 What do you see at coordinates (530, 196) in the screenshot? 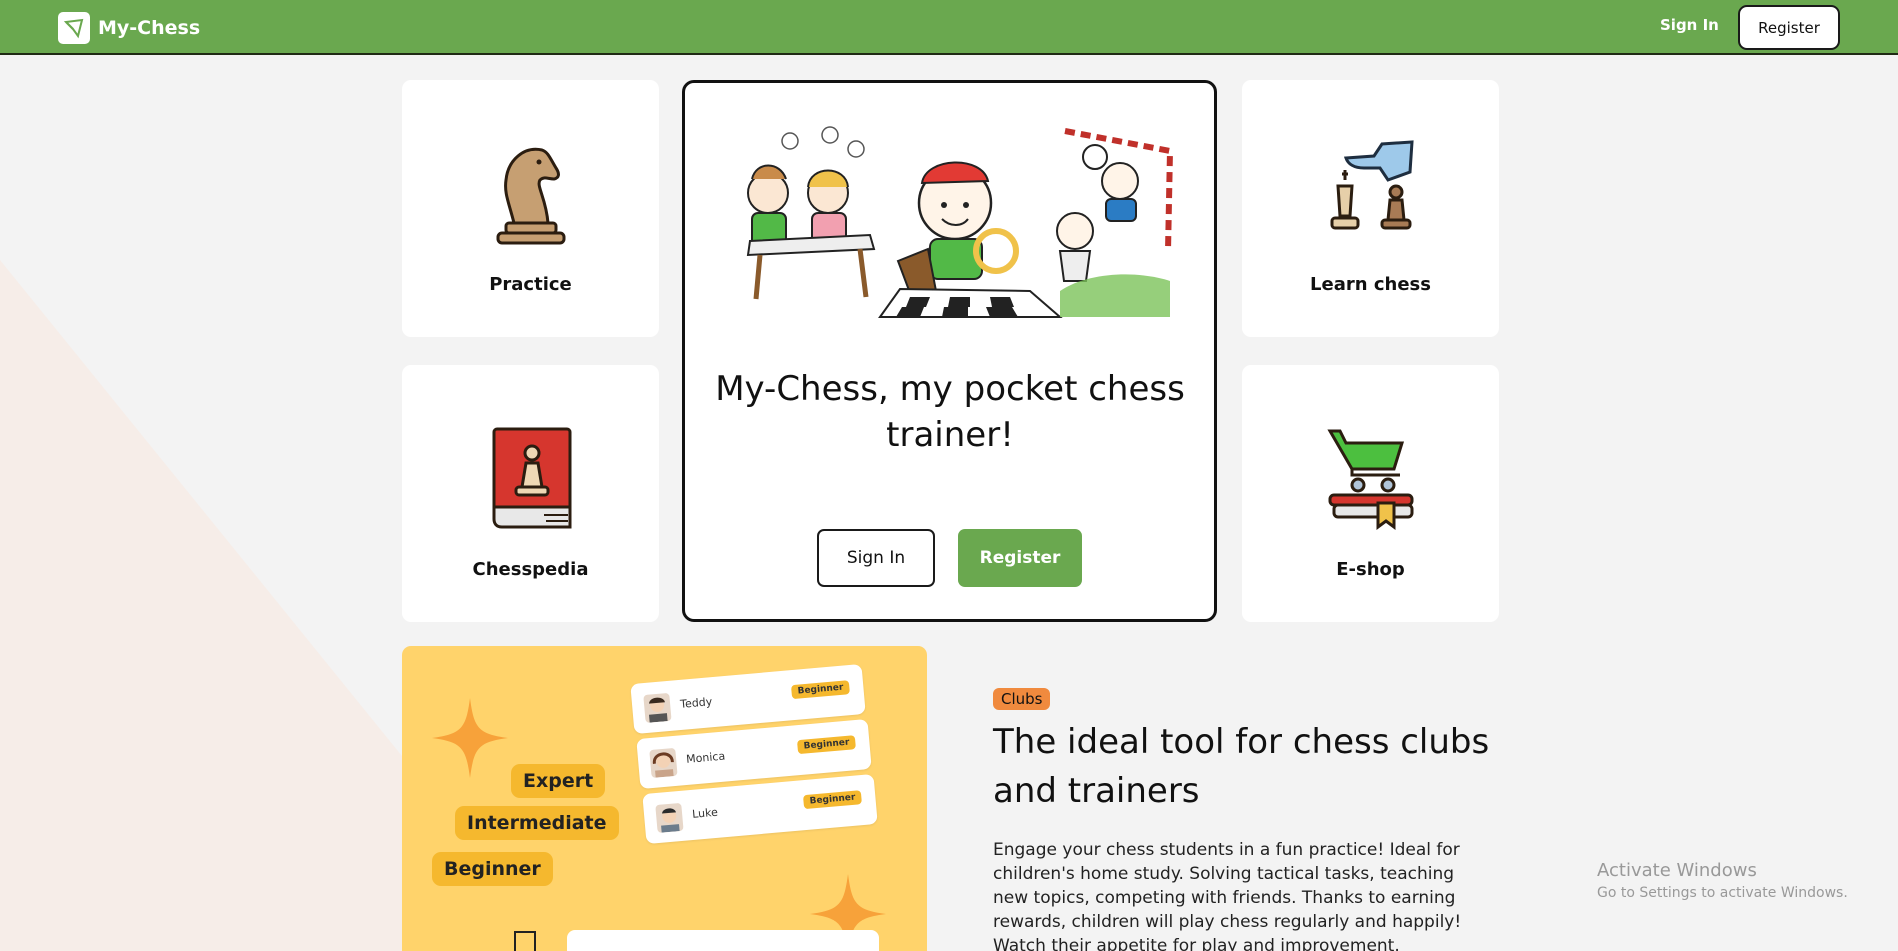
I see `knight-icon` at bounding box center [530, 196].